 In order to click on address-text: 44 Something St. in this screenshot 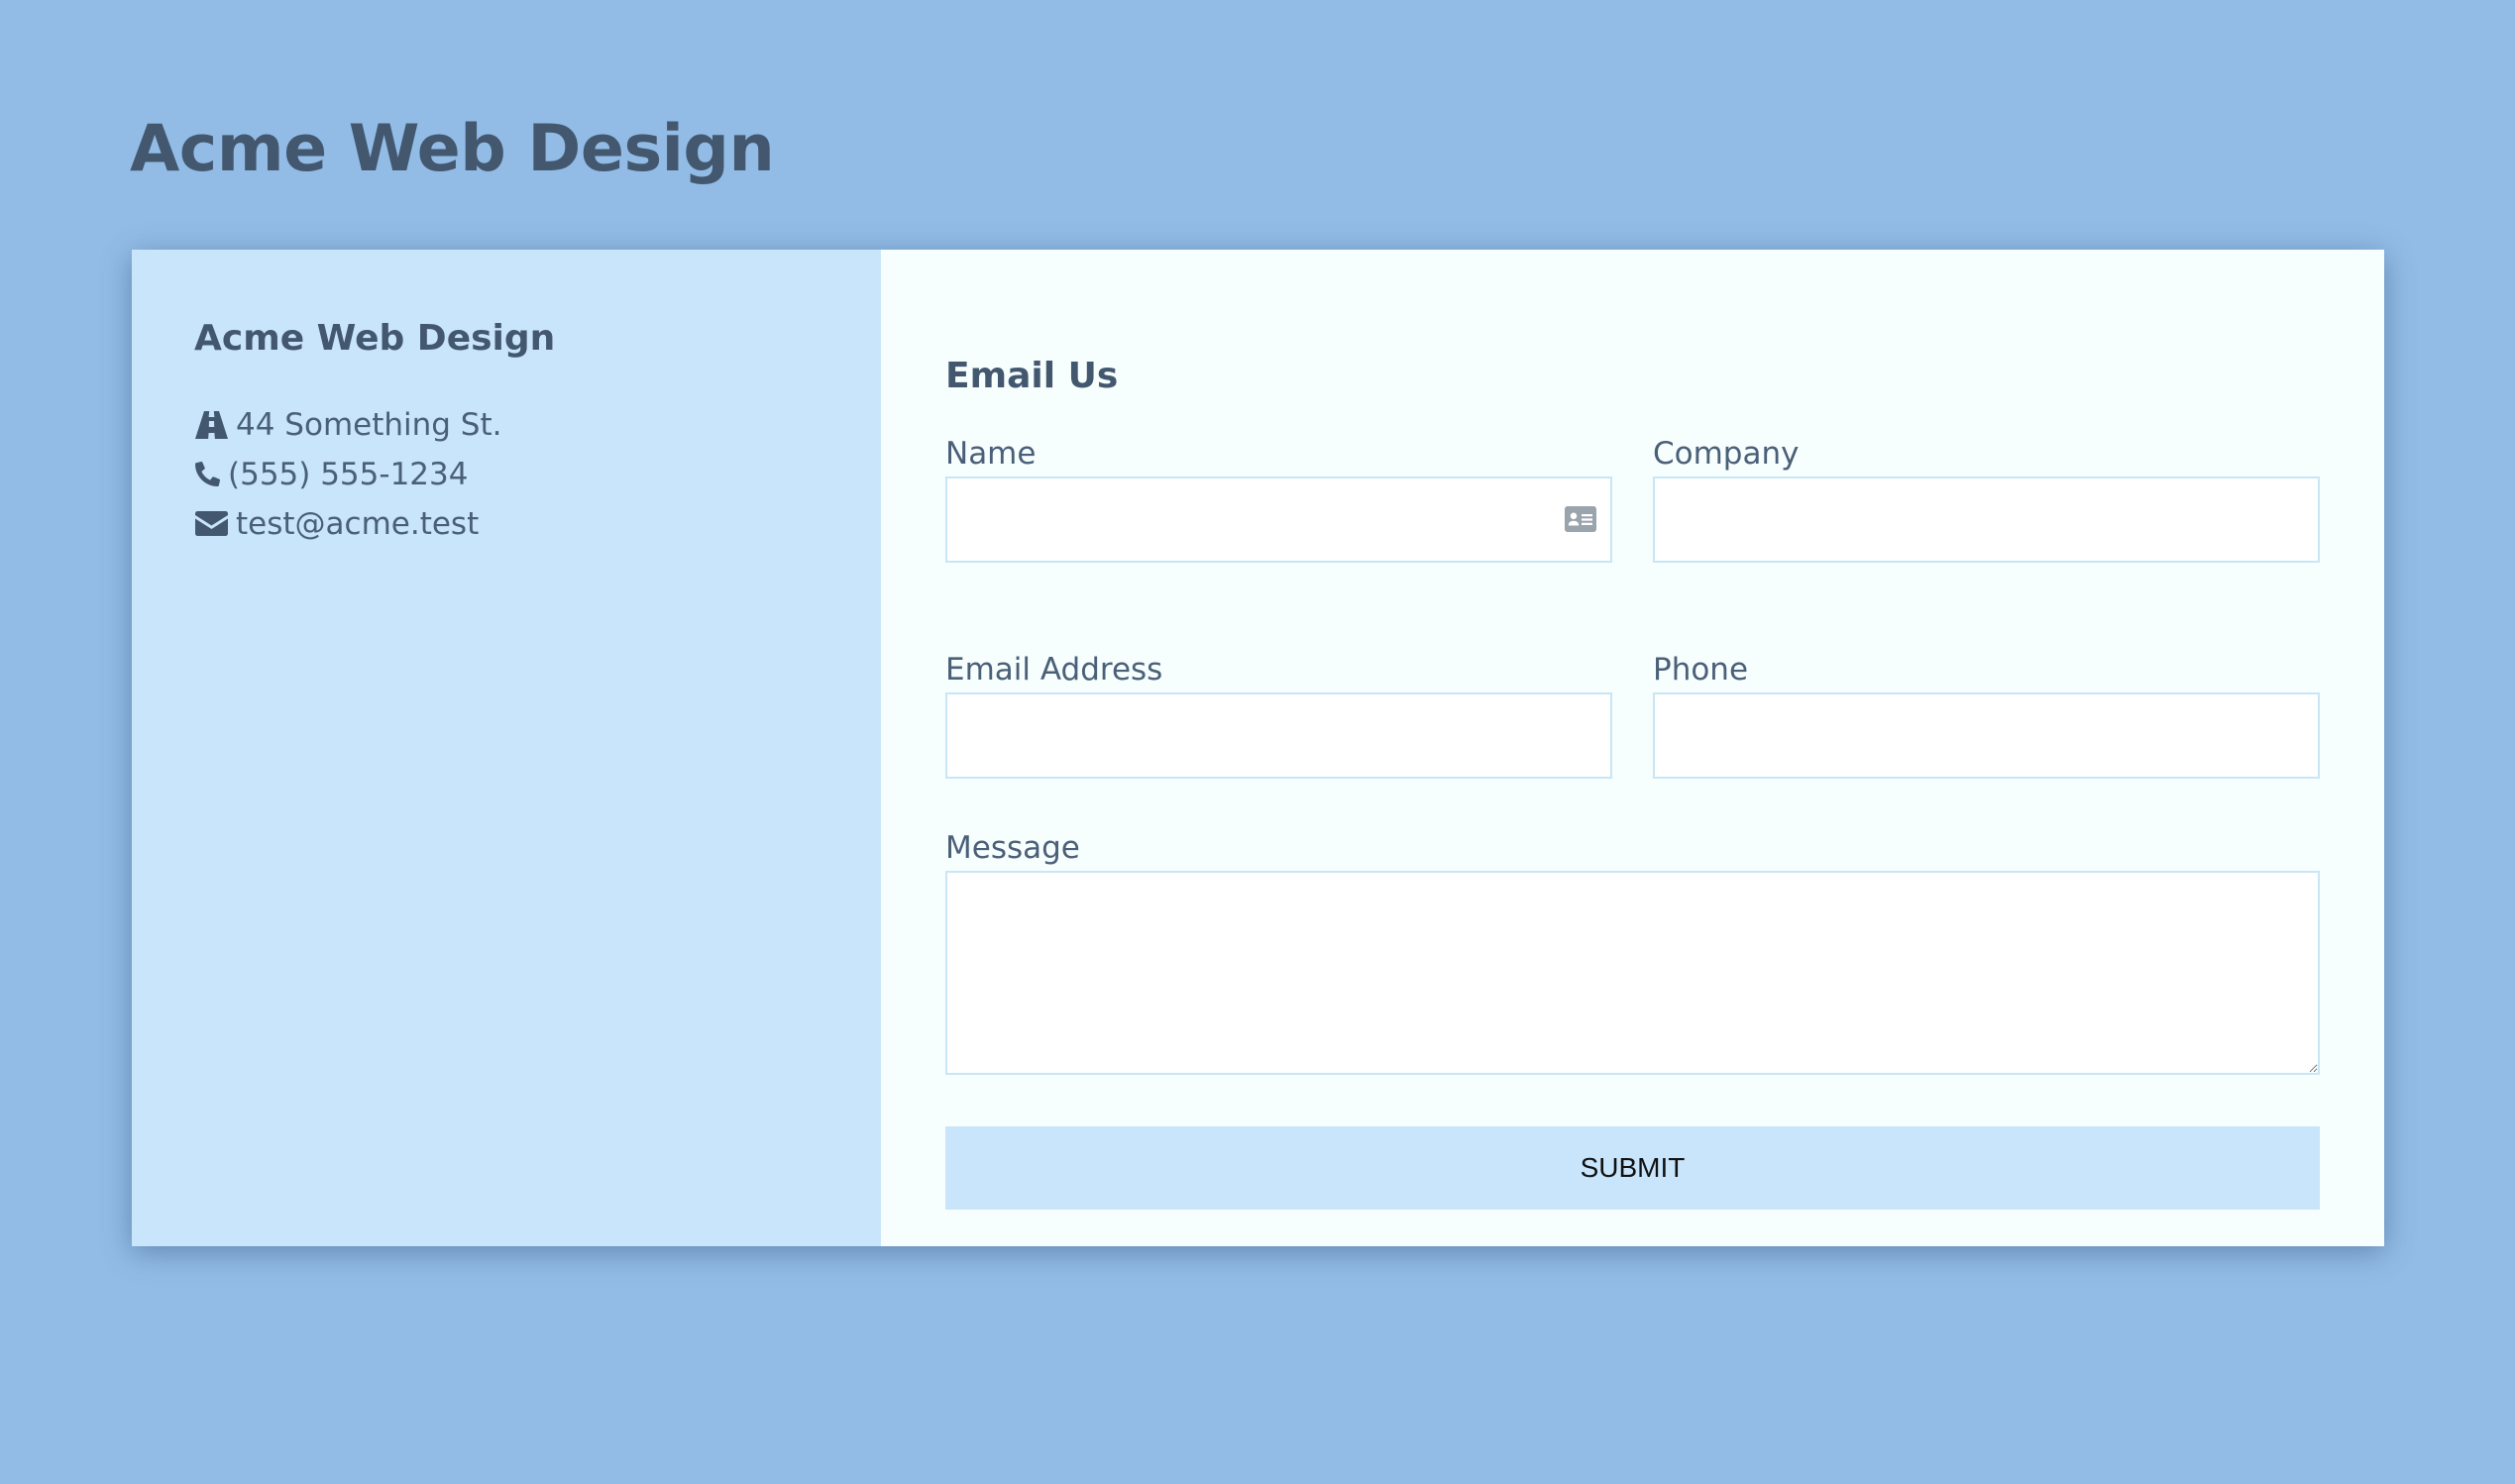, I will do `click(369, 425)`.